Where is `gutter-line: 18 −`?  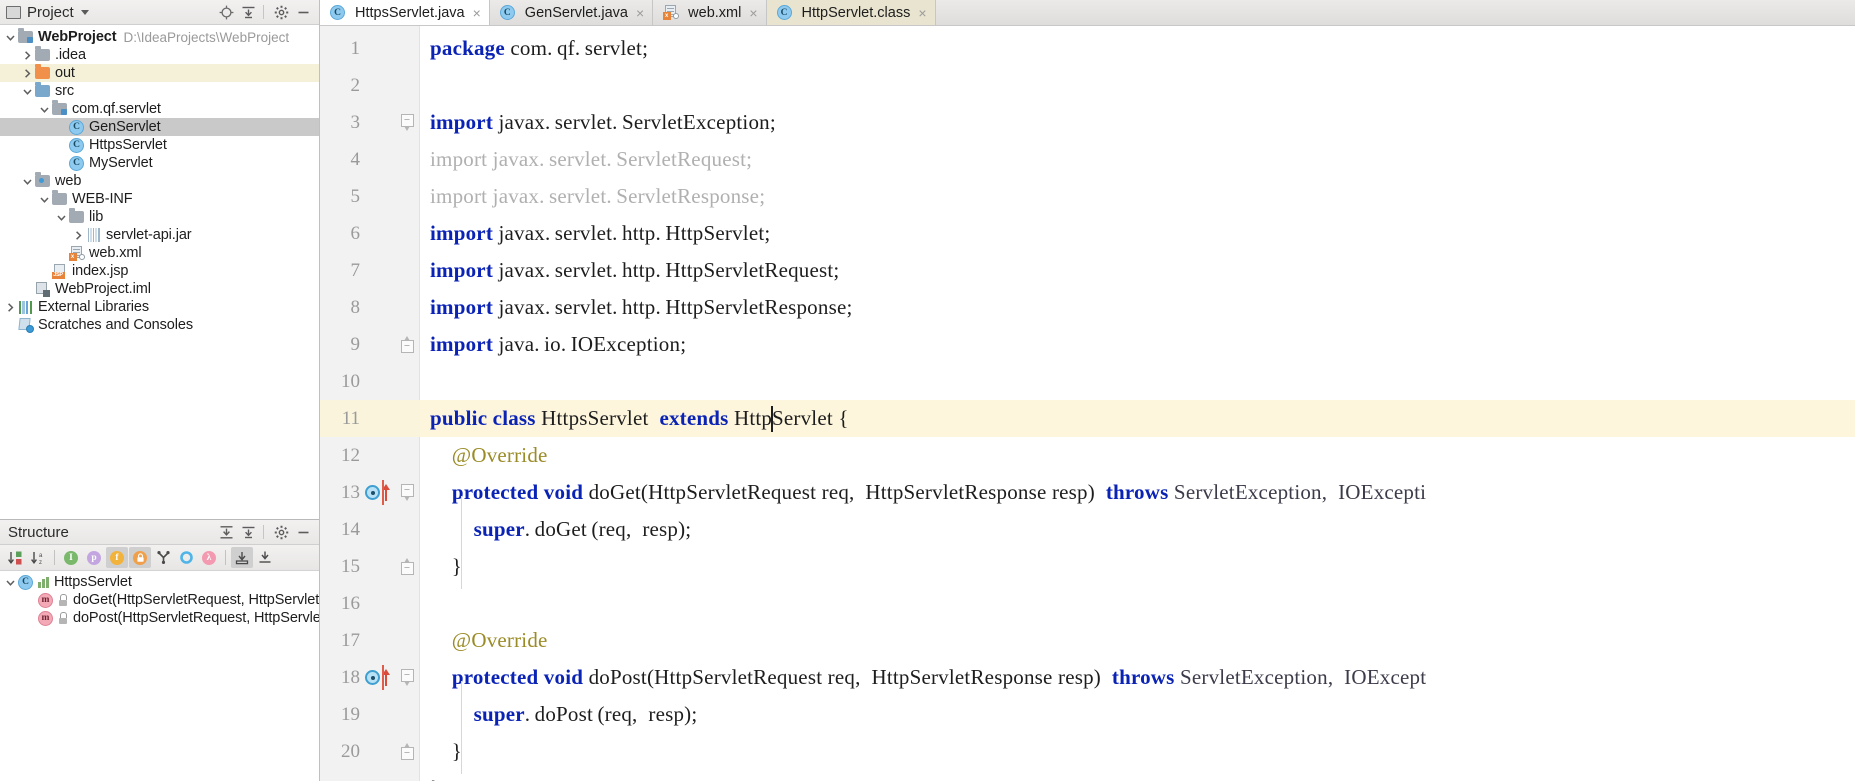
gutter-line: 18 − is located at coordinates (370, 677).